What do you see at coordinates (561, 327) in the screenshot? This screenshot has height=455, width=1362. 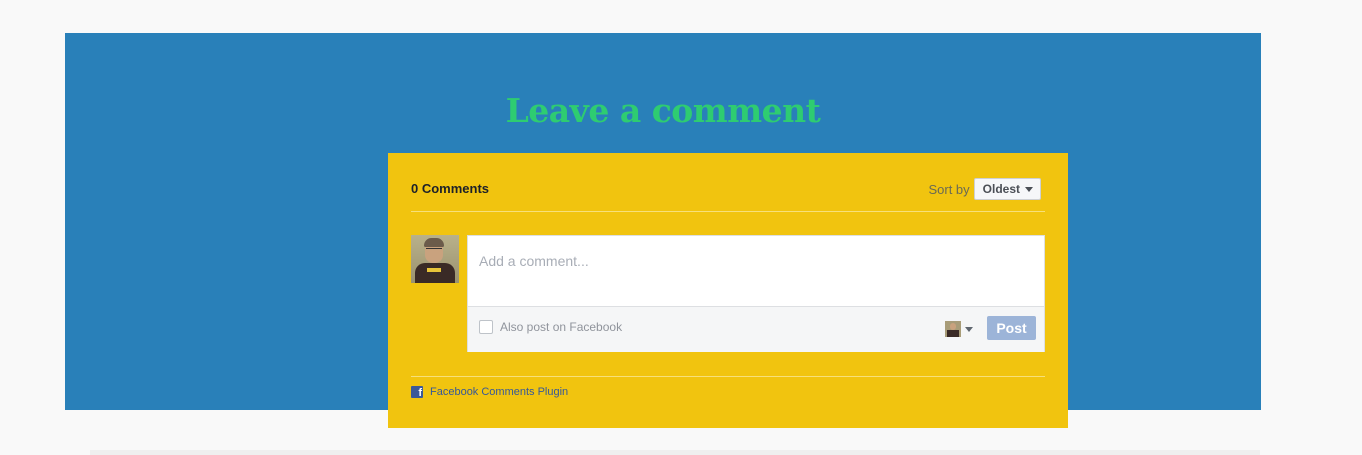 I see `also-post-label: Also post on Facebook` at bounding box center [561, 327].